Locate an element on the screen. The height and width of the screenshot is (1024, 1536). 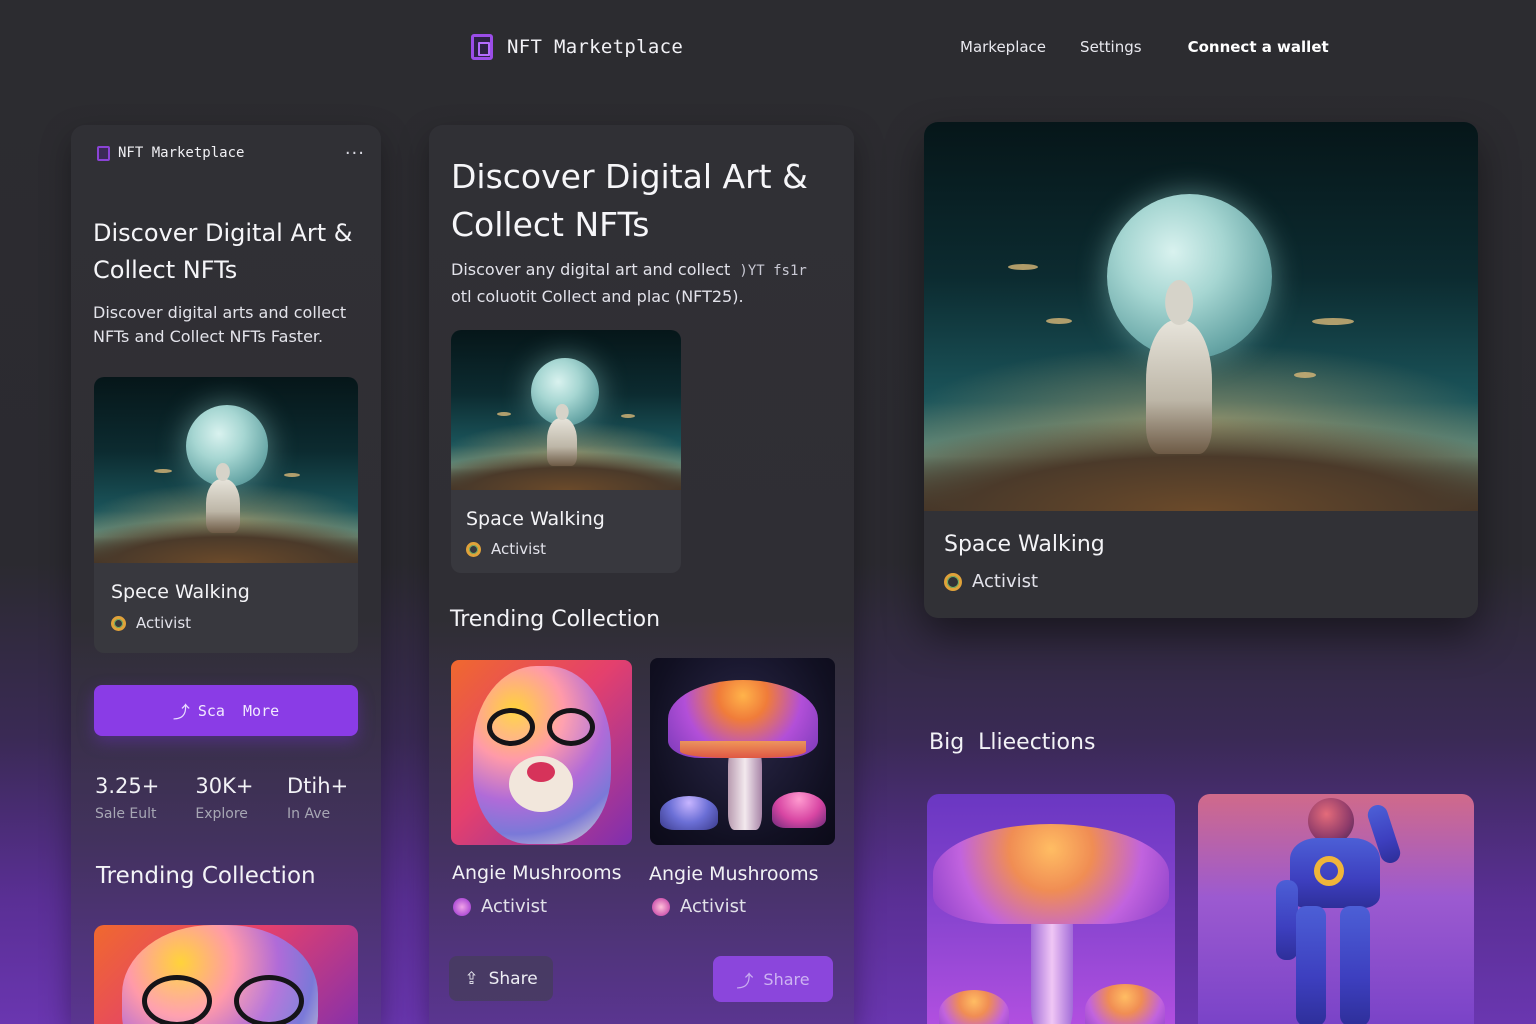
more-icon: ··· is located at coordinates (355, 153).